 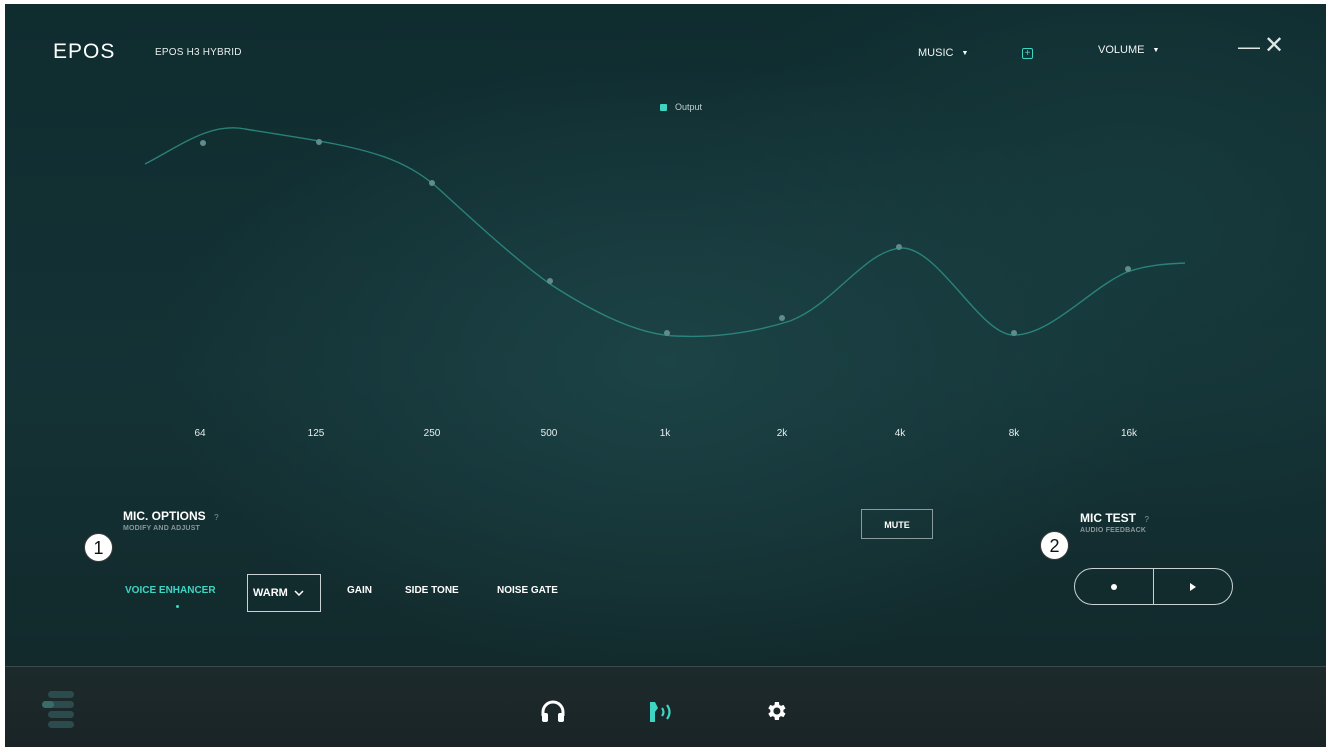 I want to click on voice-enhancer-select: WARM, so click(x=284, y=593).